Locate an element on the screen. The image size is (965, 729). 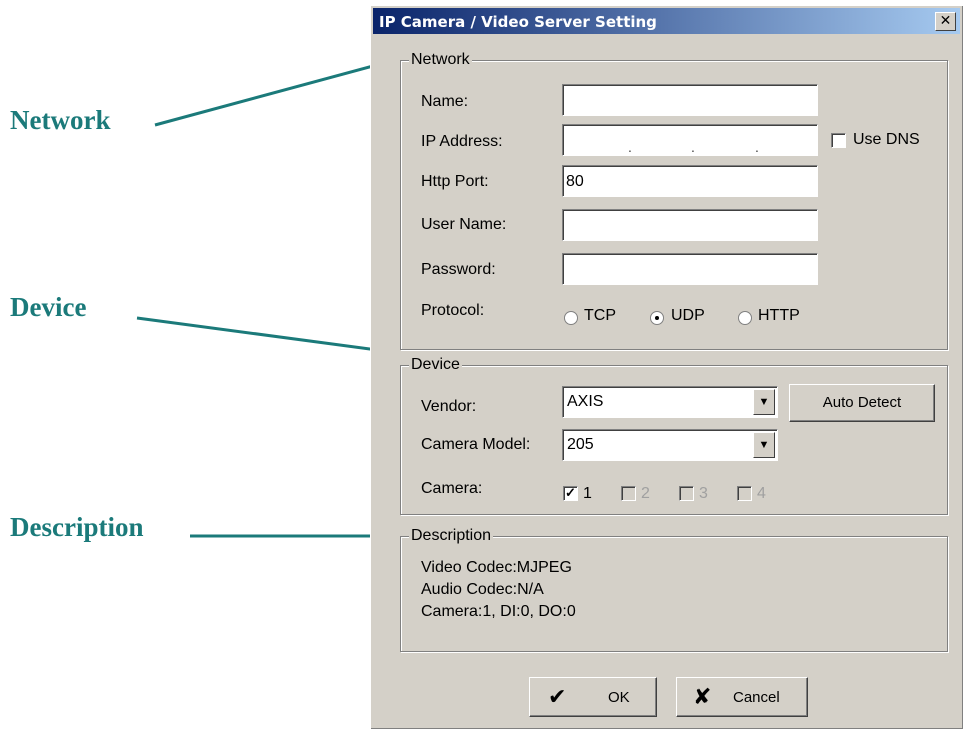
user-name-label: User Name: is located at coordinates (464, 224).